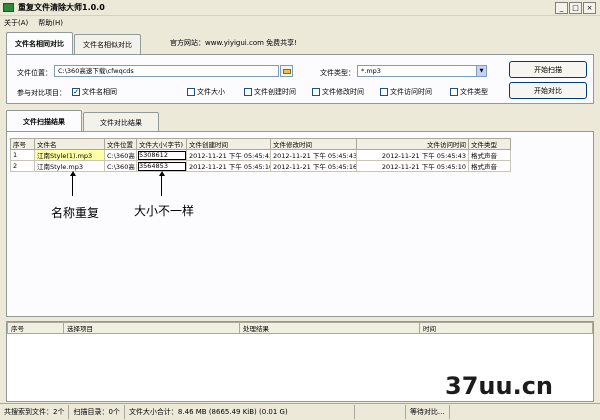 The height and width of the screenshot is (420, 600). What do you see at coordinates (16, 23) in the screenshot?
I see `menu-about: 关于(A)` at bounding box center [16, 23].